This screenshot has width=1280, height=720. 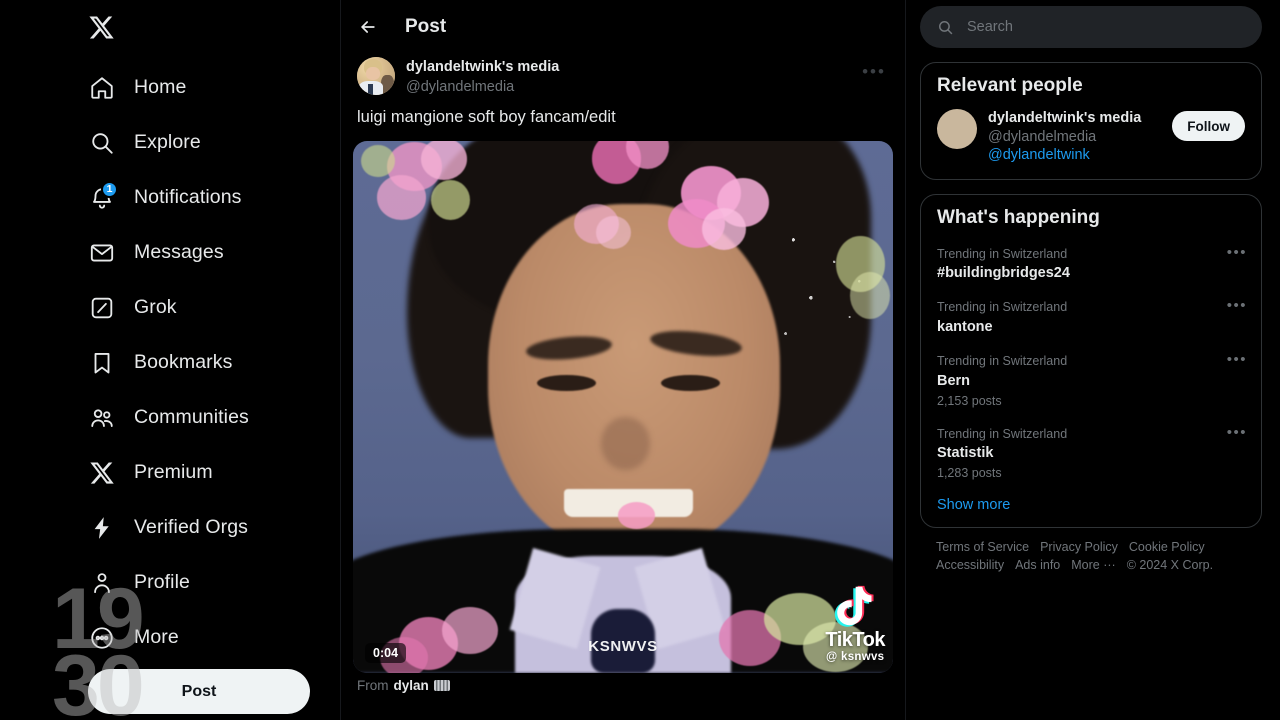 I want to click on x-premium-icon, so click(x=102, y=473).